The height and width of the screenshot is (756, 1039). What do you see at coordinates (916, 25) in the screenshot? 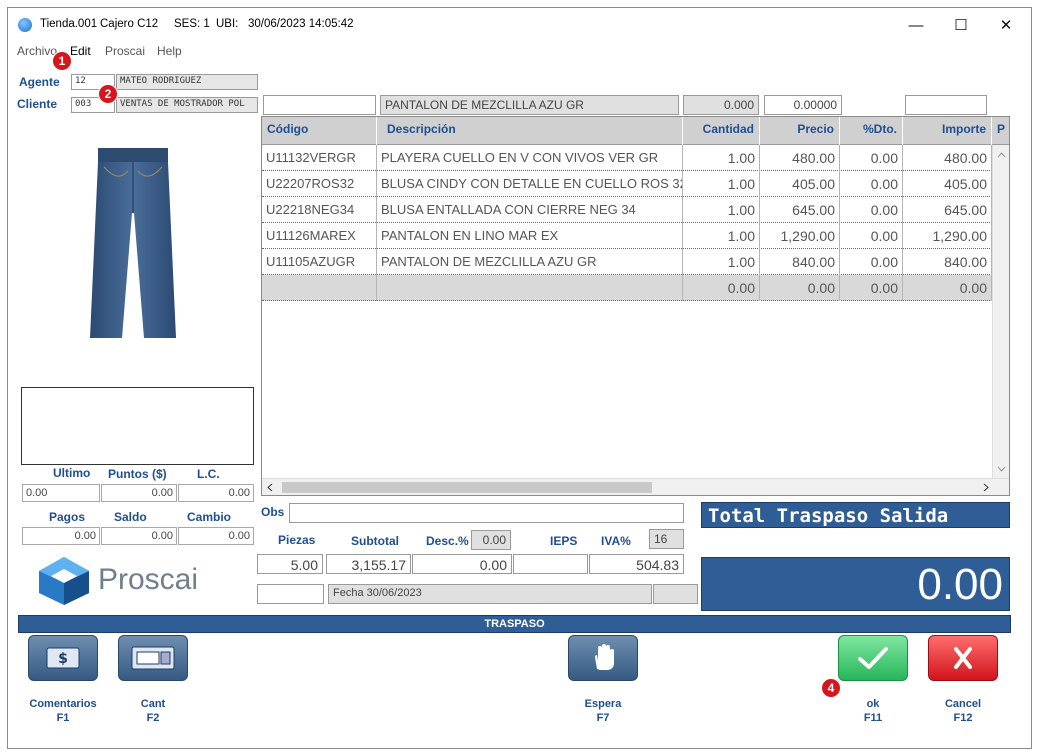
I see `minimize-button: —` at bounding box center [916, 25].